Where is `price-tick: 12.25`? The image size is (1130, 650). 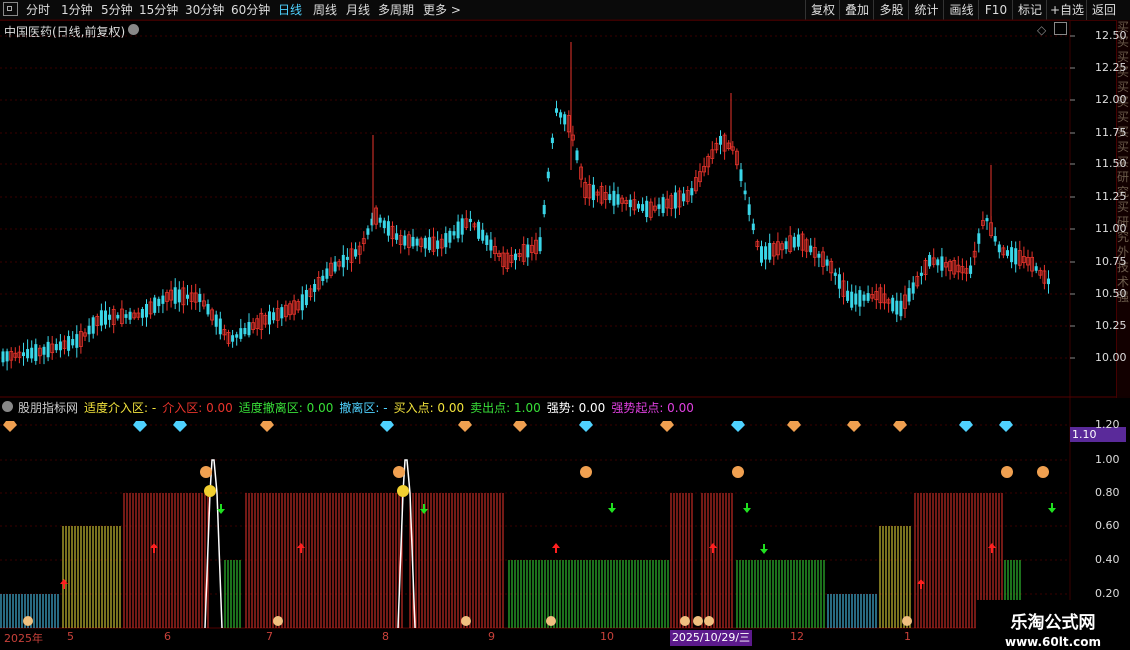
price-tick: 12.25 is located at coordinates (1111, 67).